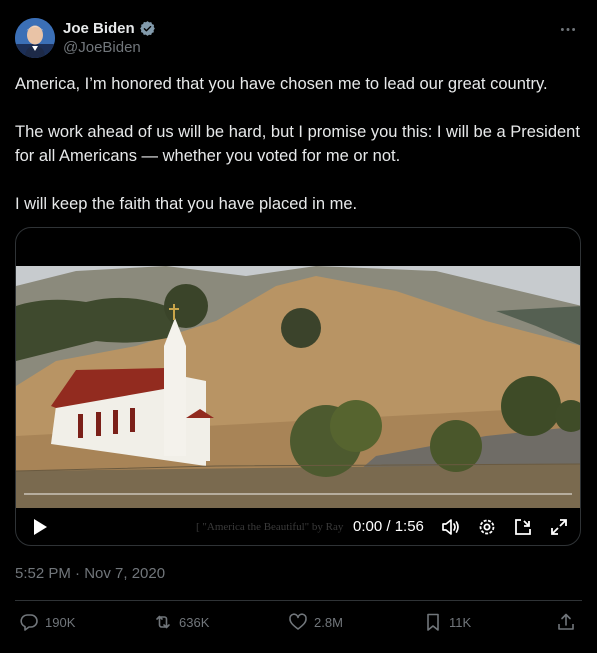 The image size is (597, 653). I want to click on reply-button: 190K, so click(47, 622).